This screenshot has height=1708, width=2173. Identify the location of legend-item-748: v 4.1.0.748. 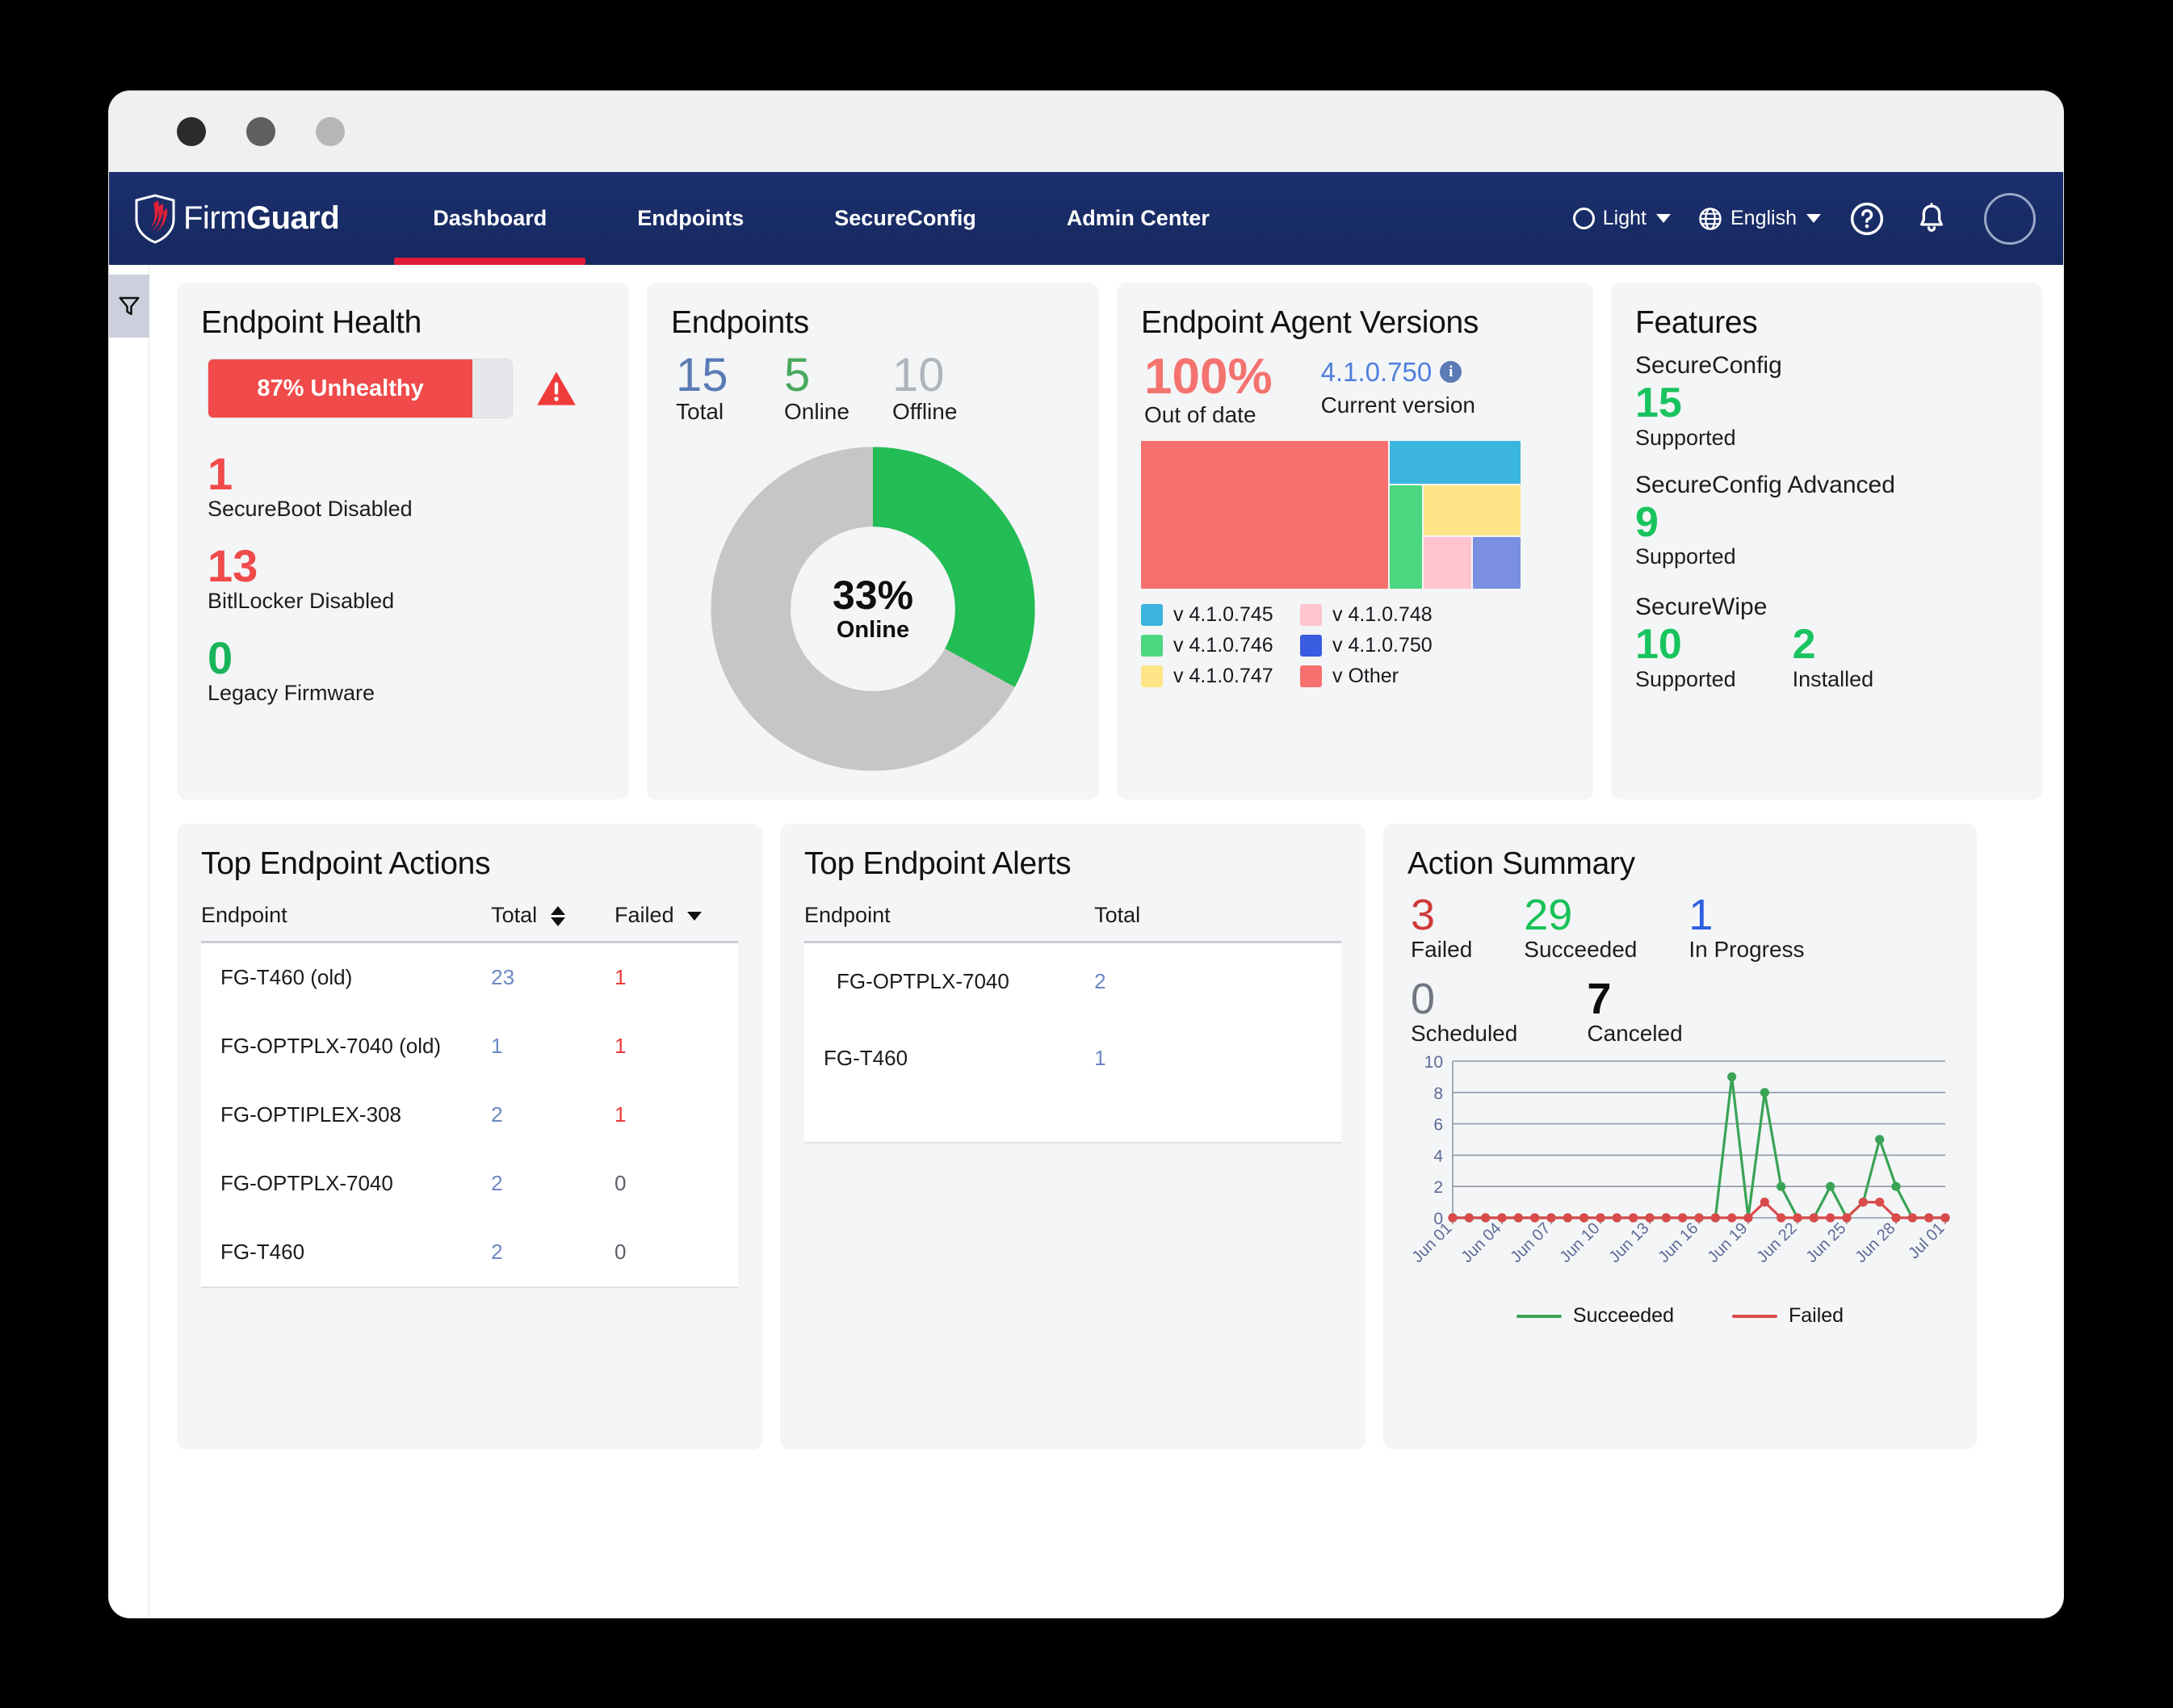
(1366, 615).